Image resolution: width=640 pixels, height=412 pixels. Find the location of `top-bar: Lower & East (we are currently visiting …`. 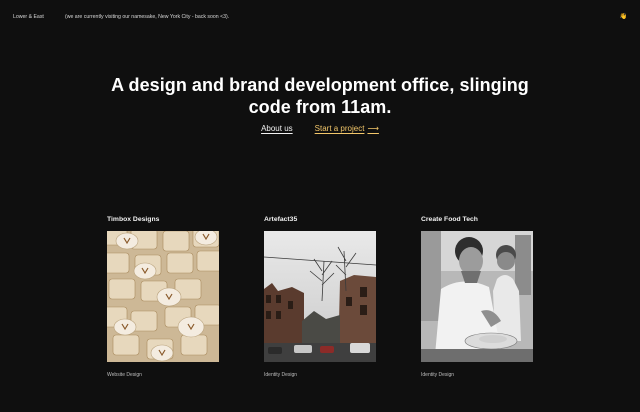

top-bar: Lower & East (we are currently visiting … is located at coordinates (320, 17).